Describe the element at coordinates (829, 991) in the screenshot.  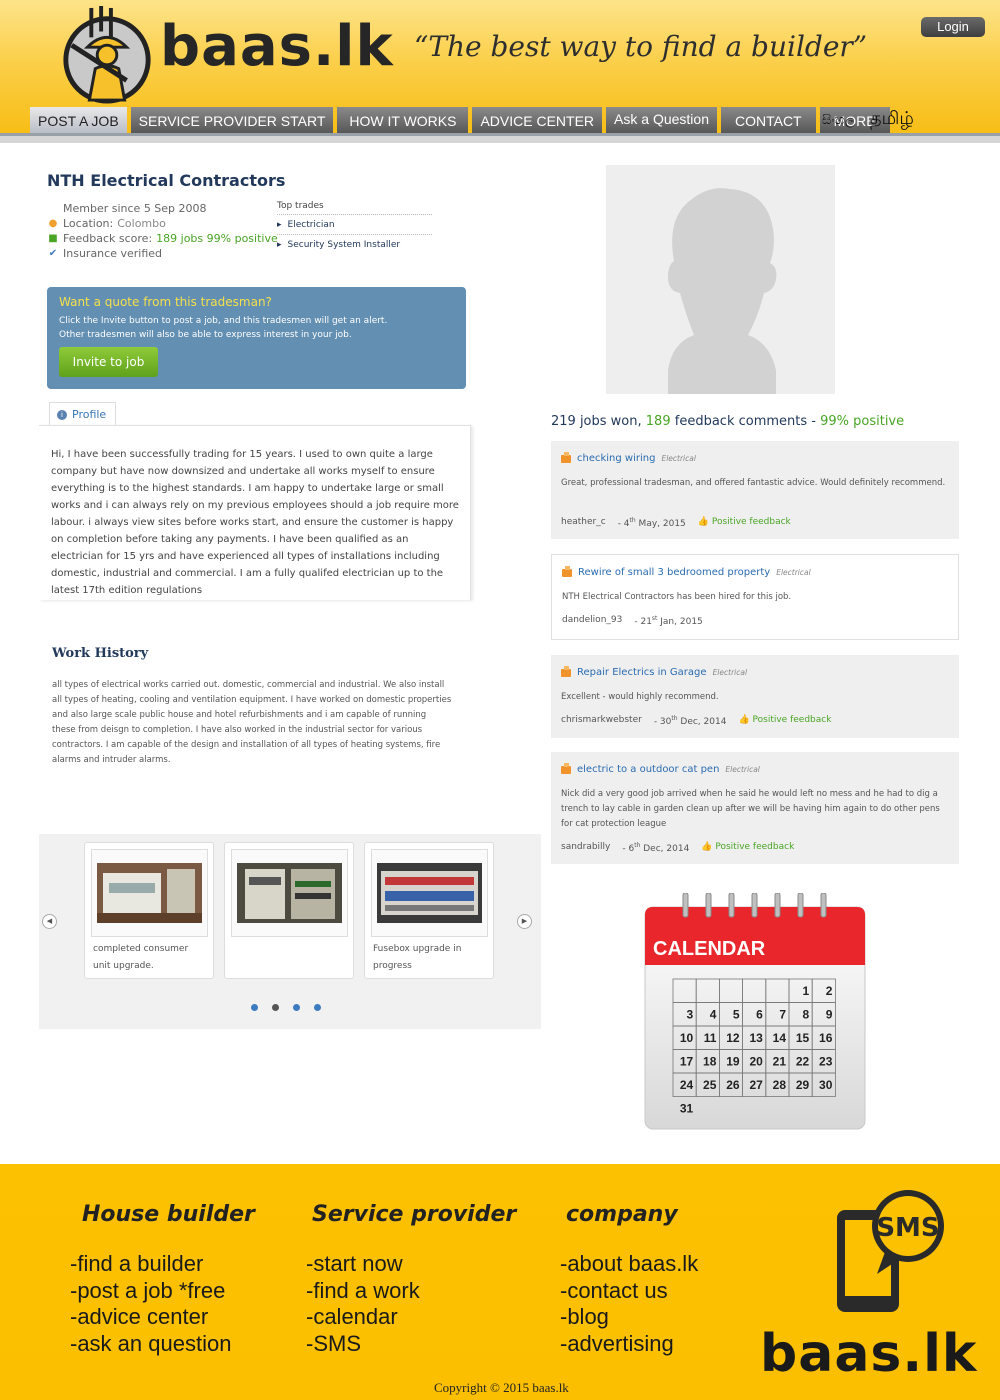
I see `calendar-day: 2` at that location.